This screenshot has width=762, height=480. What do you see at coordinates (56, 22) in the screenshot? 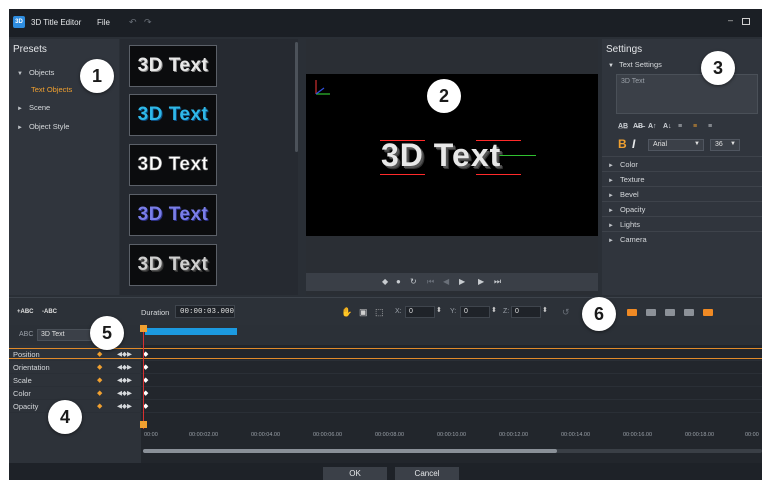
I see `app-title: 3D Title Editor` at bounding box center [56, 22].